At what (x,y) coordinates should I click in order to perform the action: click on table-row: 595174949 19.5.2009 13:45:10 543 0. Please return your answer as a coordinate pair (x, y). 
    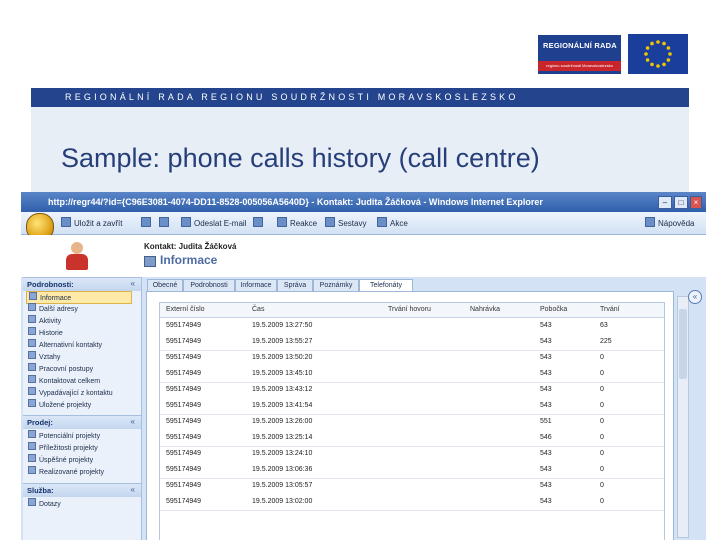
    Looking at the image, I should click on (412, 374).